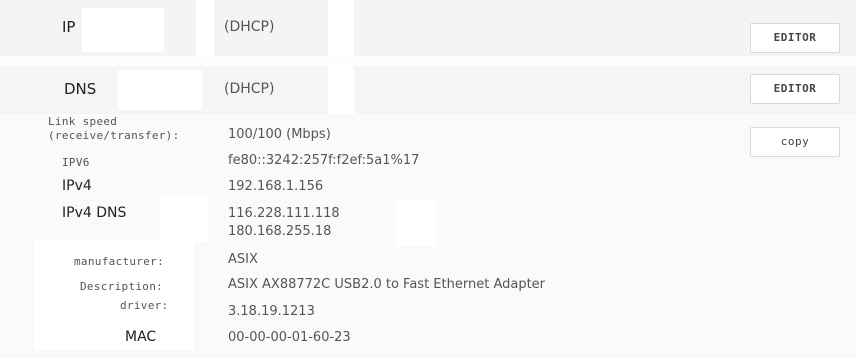 The height and width of the screenshot is (358, 856). What do you see at coordinates (280, 231) in the screenshot?
I see `ipv4-dns-secondary: 180.168.255.18` at bounding box center [280, 231].